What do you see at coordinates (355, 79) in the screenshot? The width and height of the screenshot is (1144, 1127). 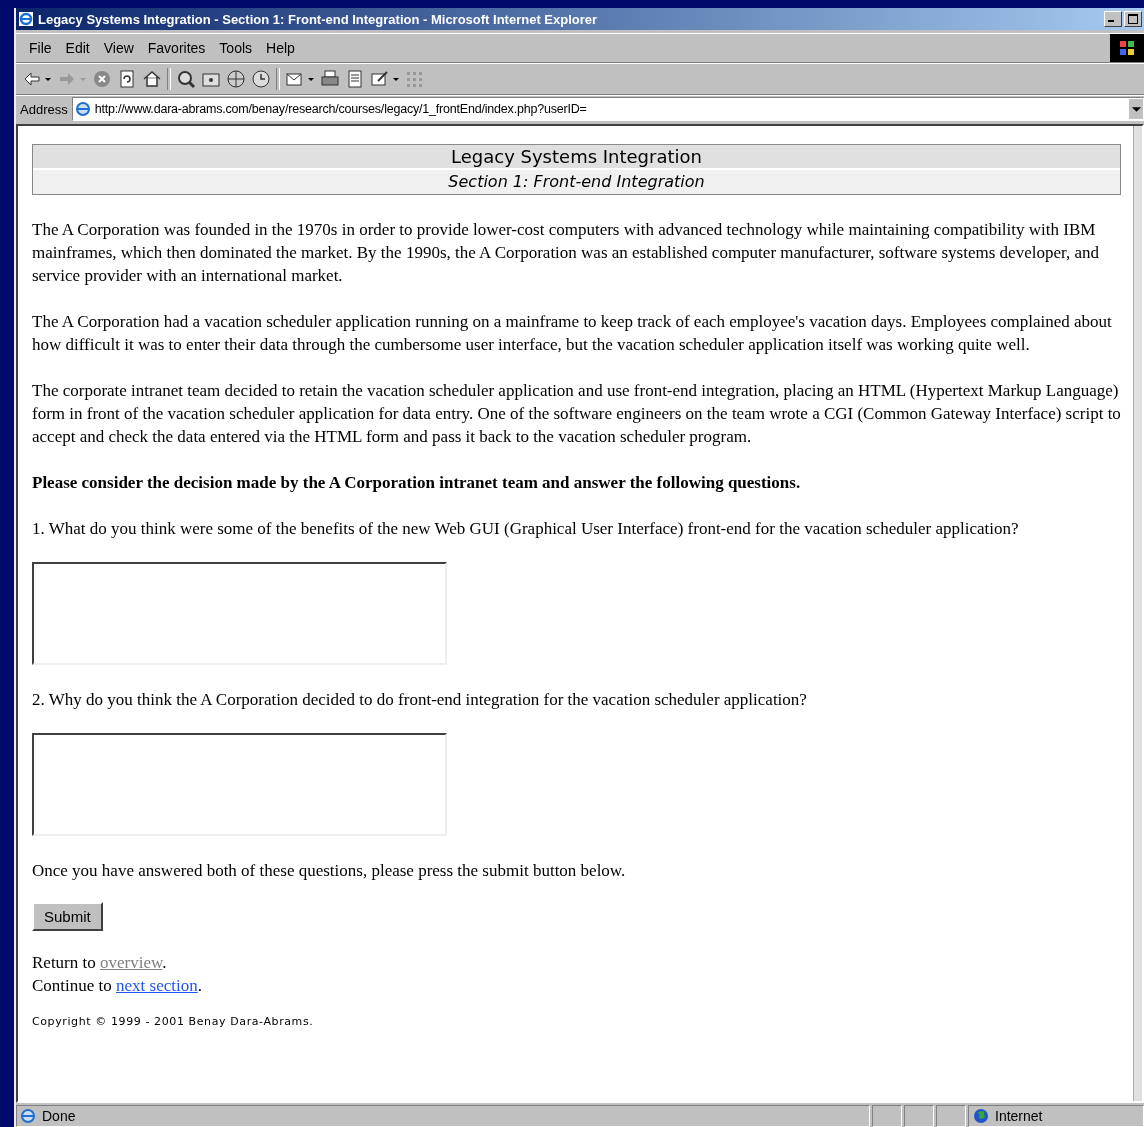 I see `document-icon` at bounding box center [355, 79].